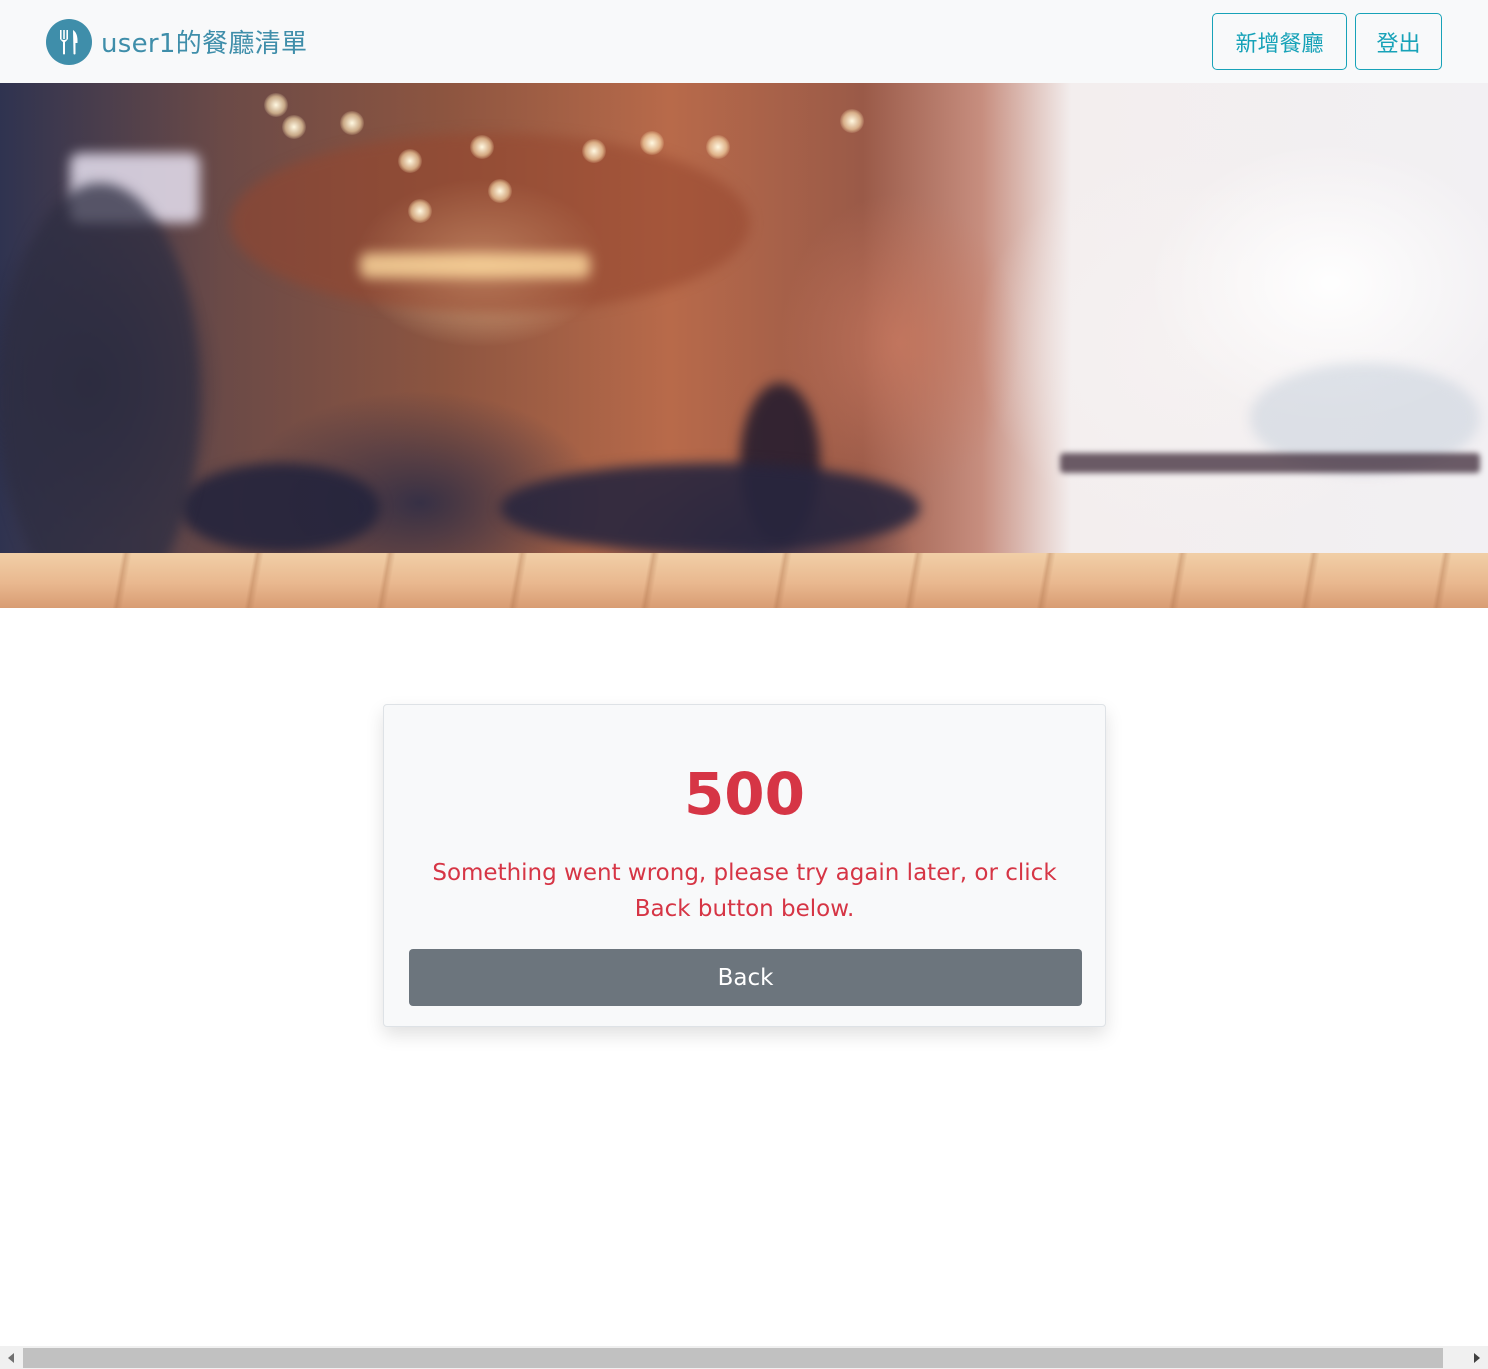  I want to click on brand-title: user1的餐廳清單, so click(204, 44).